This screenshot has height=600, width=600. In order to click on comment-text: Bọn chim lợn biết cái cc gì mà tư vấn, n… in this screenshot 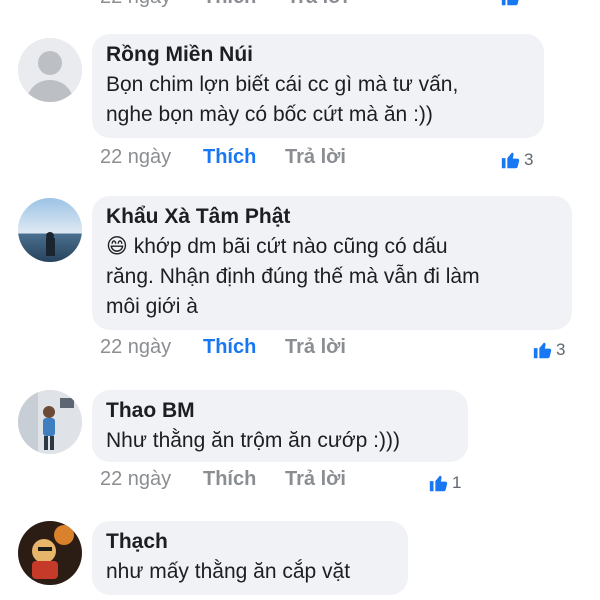, I will do `click(282, 99)`.